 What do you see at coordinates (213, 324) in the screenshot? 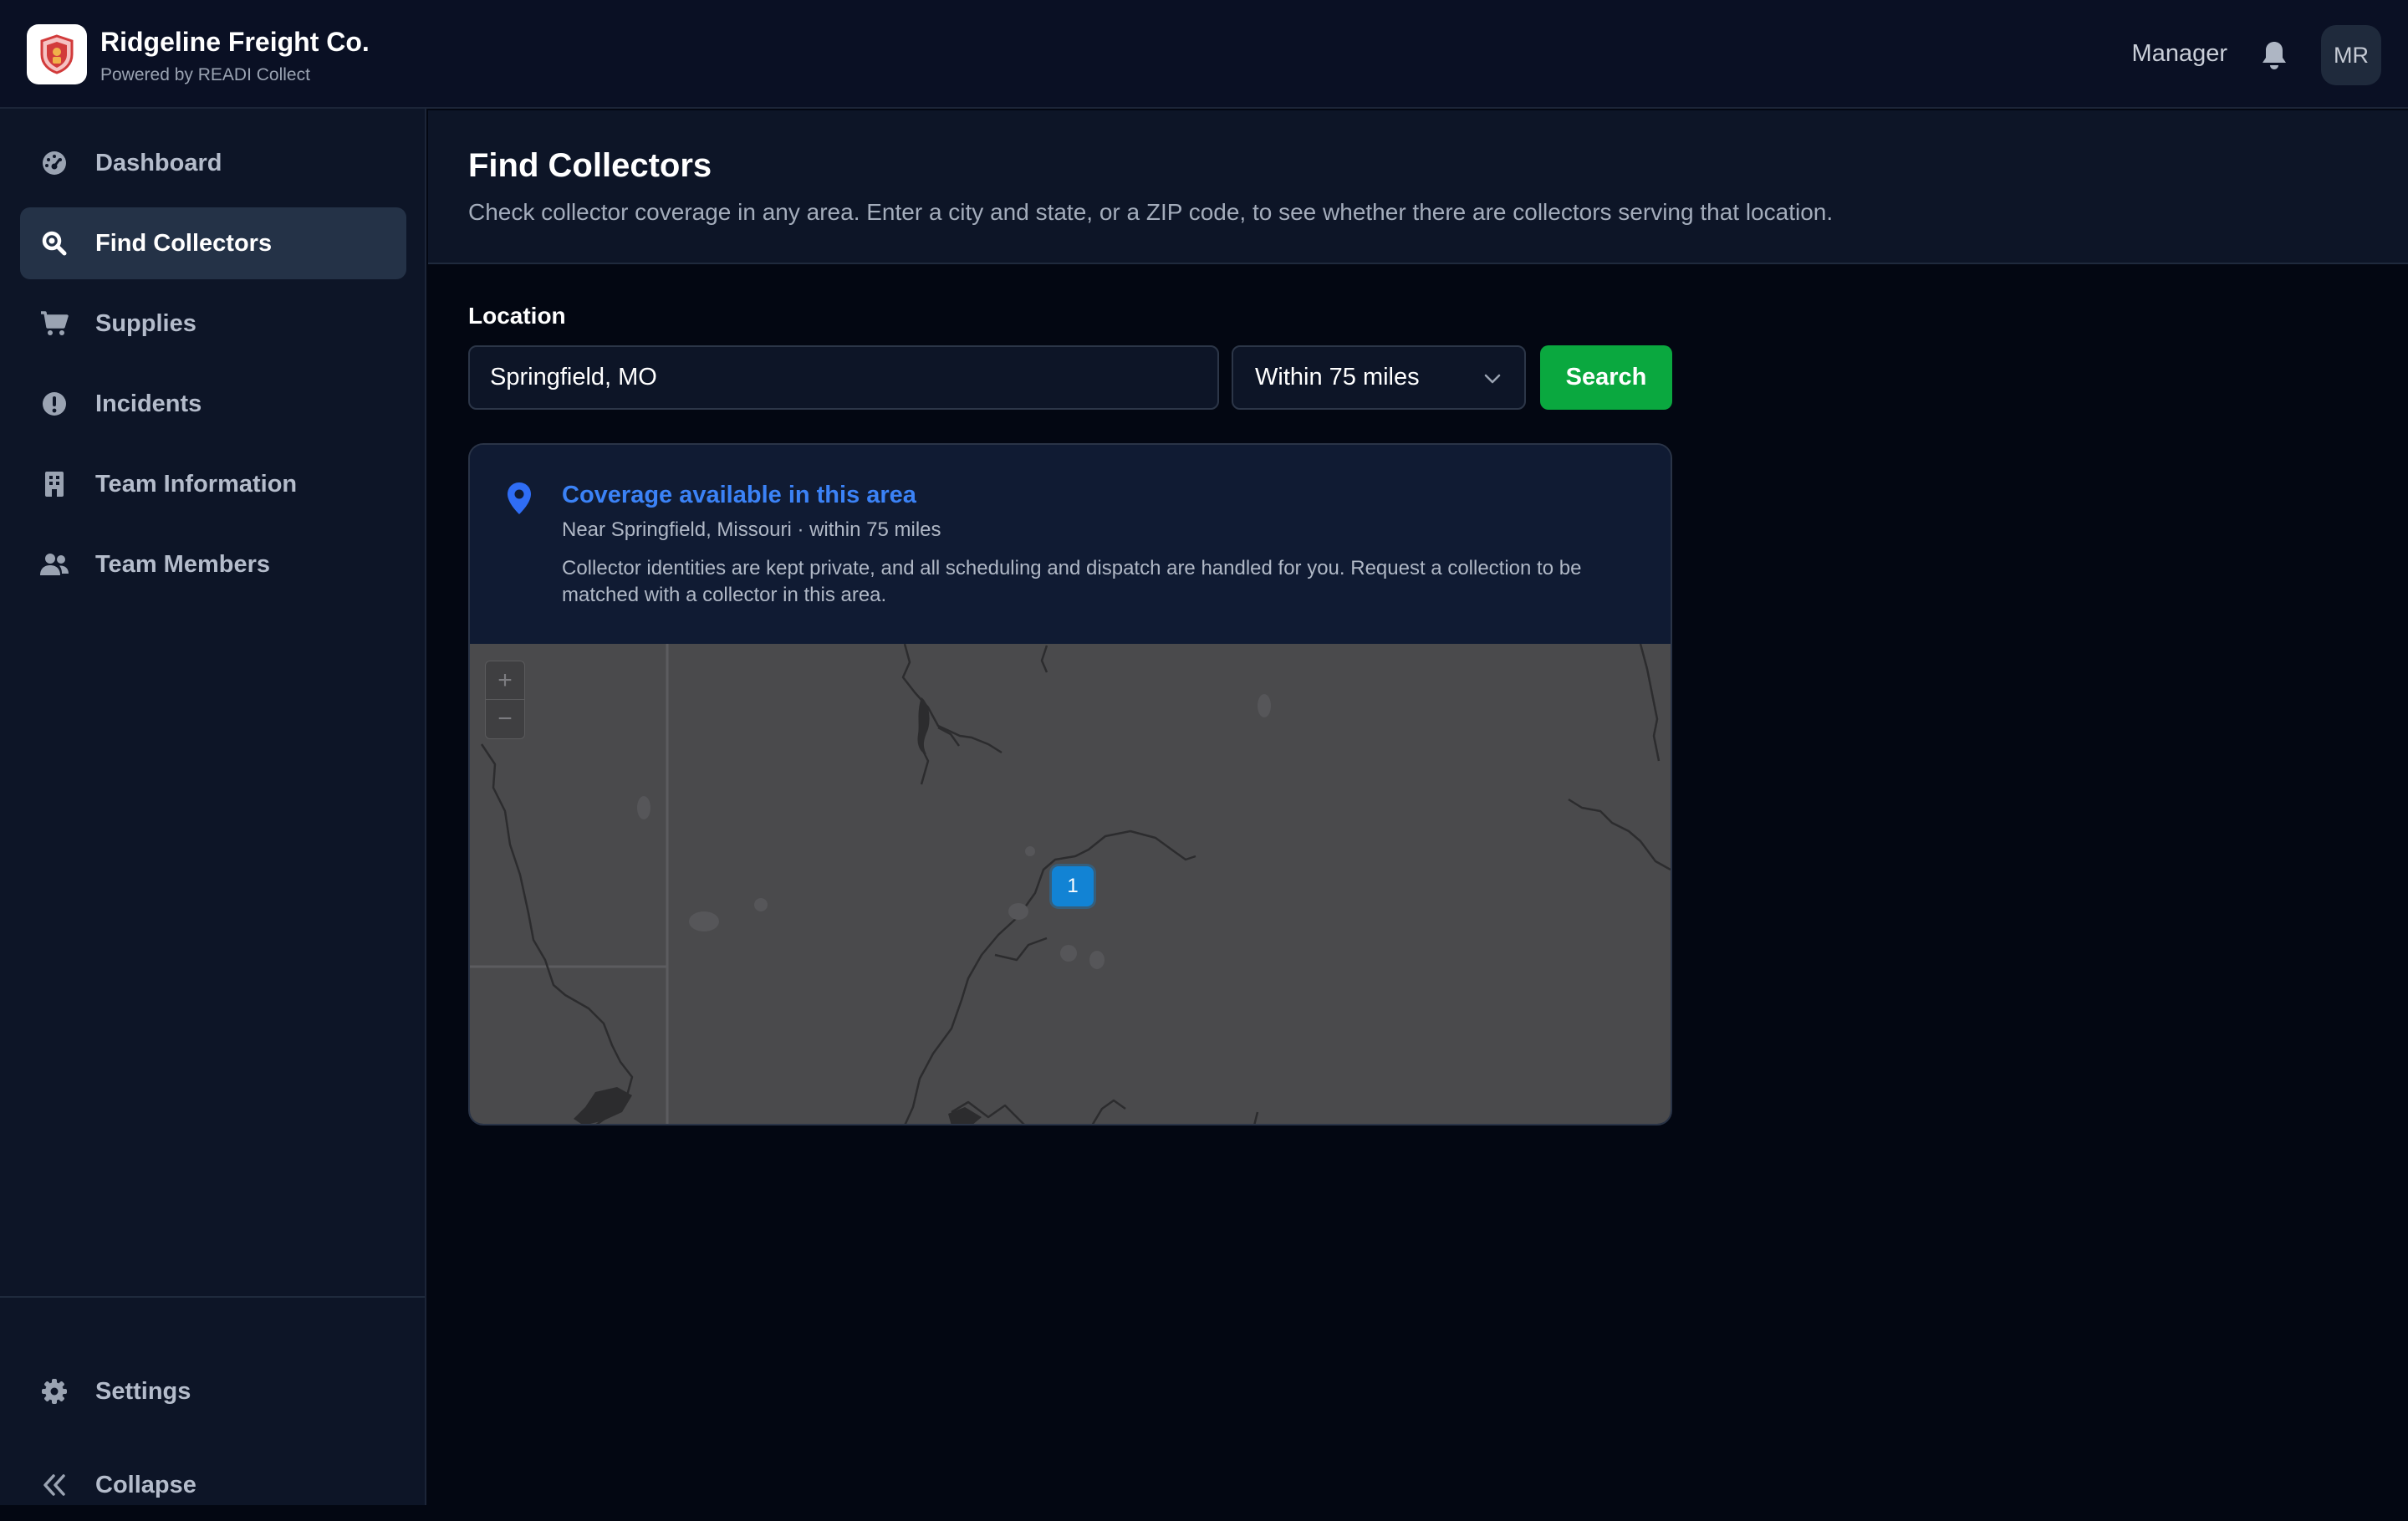
I see `sidebar-item-supplies: Supplies` at bounding box center [213, 324].